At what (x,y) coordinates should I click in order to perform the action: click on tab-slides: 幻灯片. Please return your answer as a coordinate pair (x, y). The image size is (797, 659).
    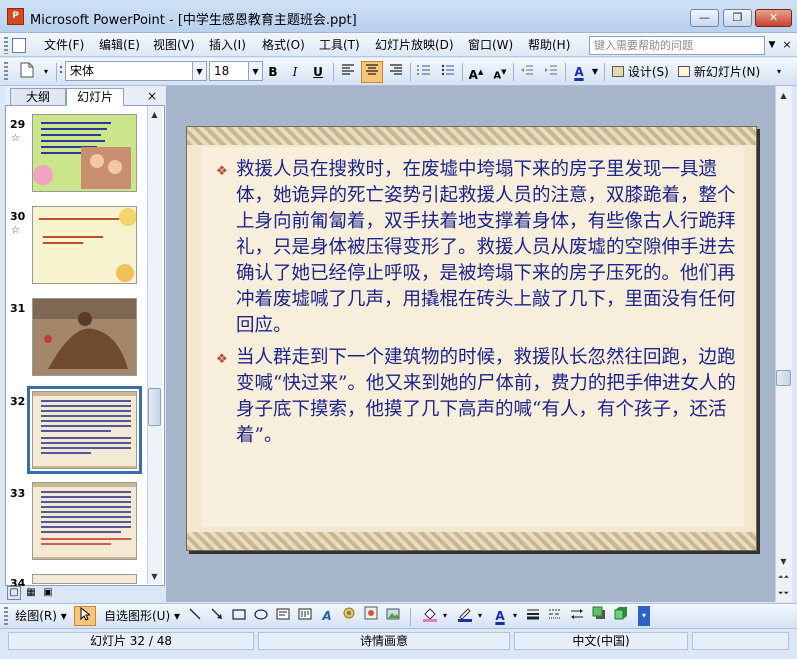
    Looking at the image, I should click on (95, 97).